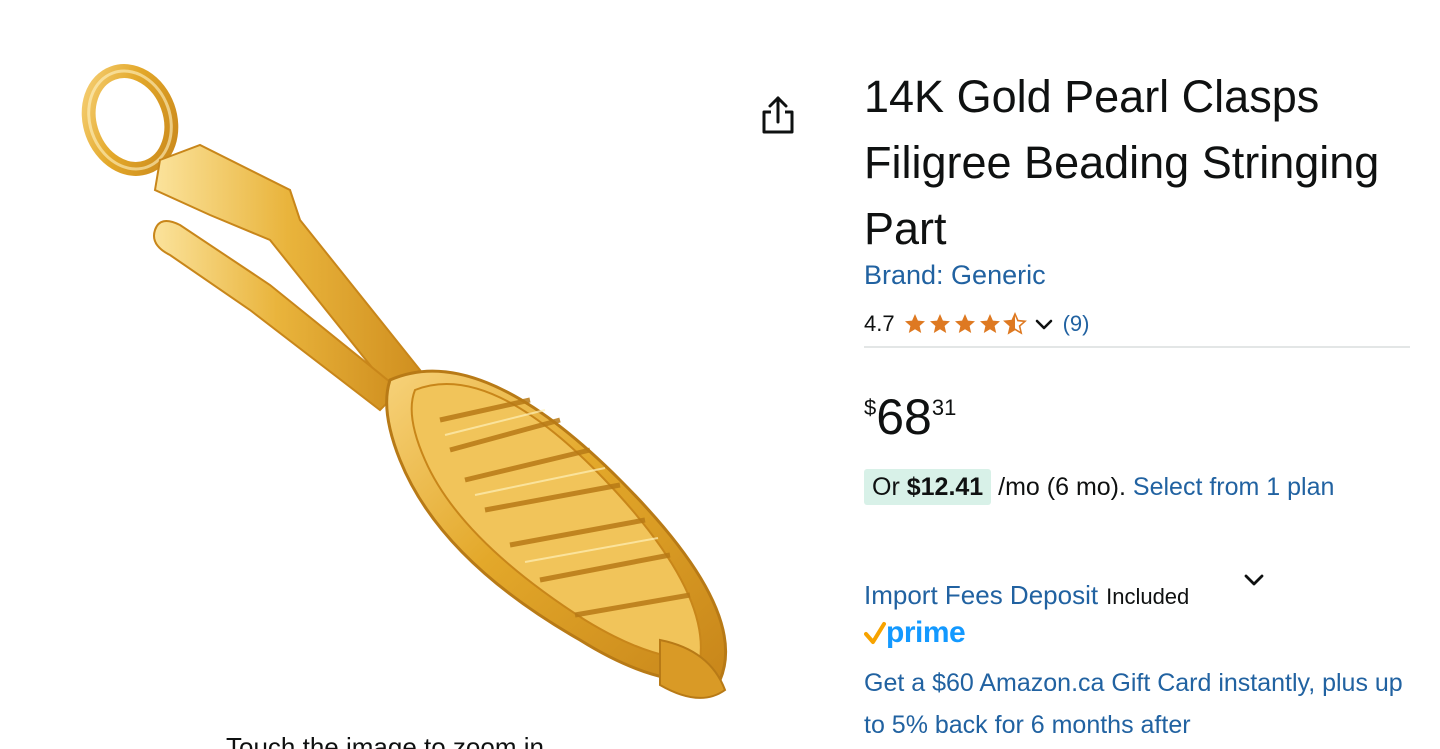 This screenshot has width=1440, height=749. Describe the element at coordinates (955, 275) in the screenshot. I see `brand-link: Brand: Generic` at that location.